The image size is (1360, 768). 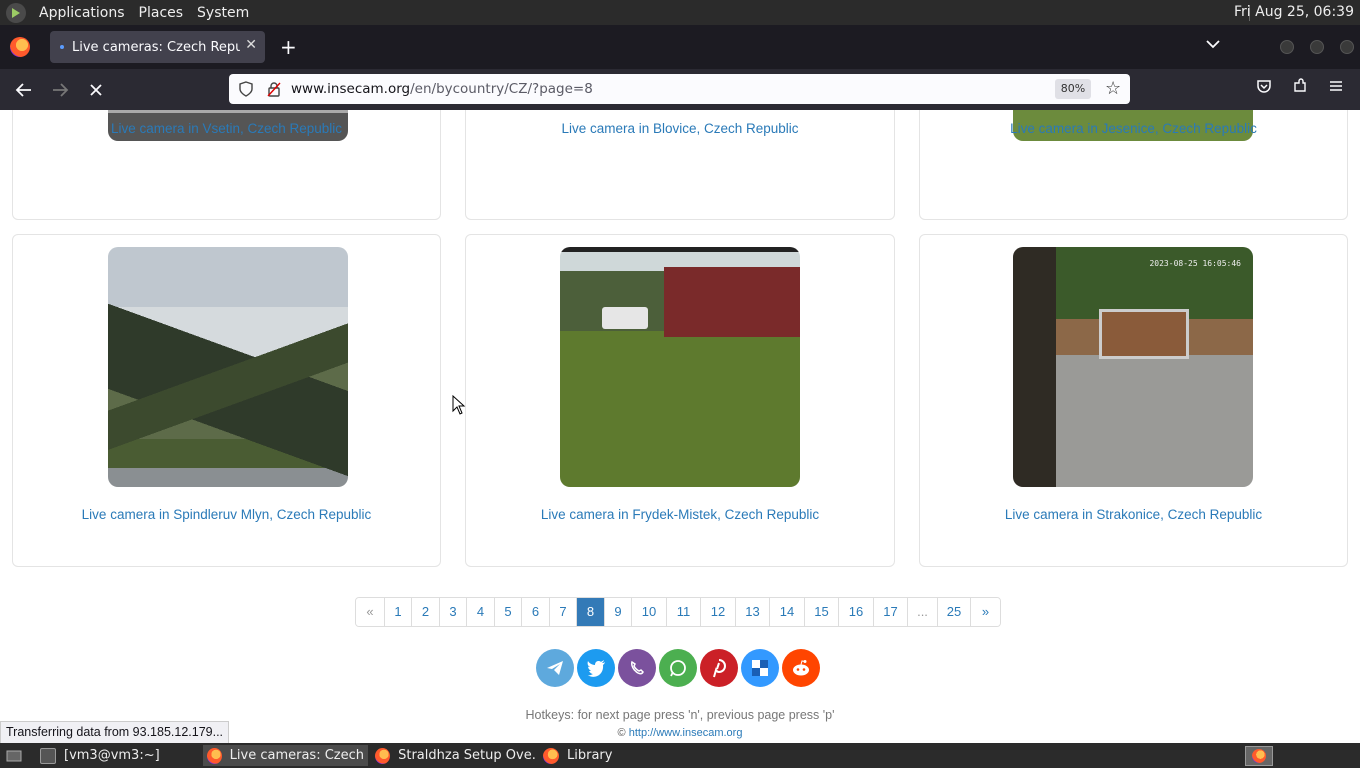 What do you see at coordinates (226, 165) in the screenshot?
I see `camera-card: Live camera in Vsetin, Czech Republic` at bounding box center [226, 165].